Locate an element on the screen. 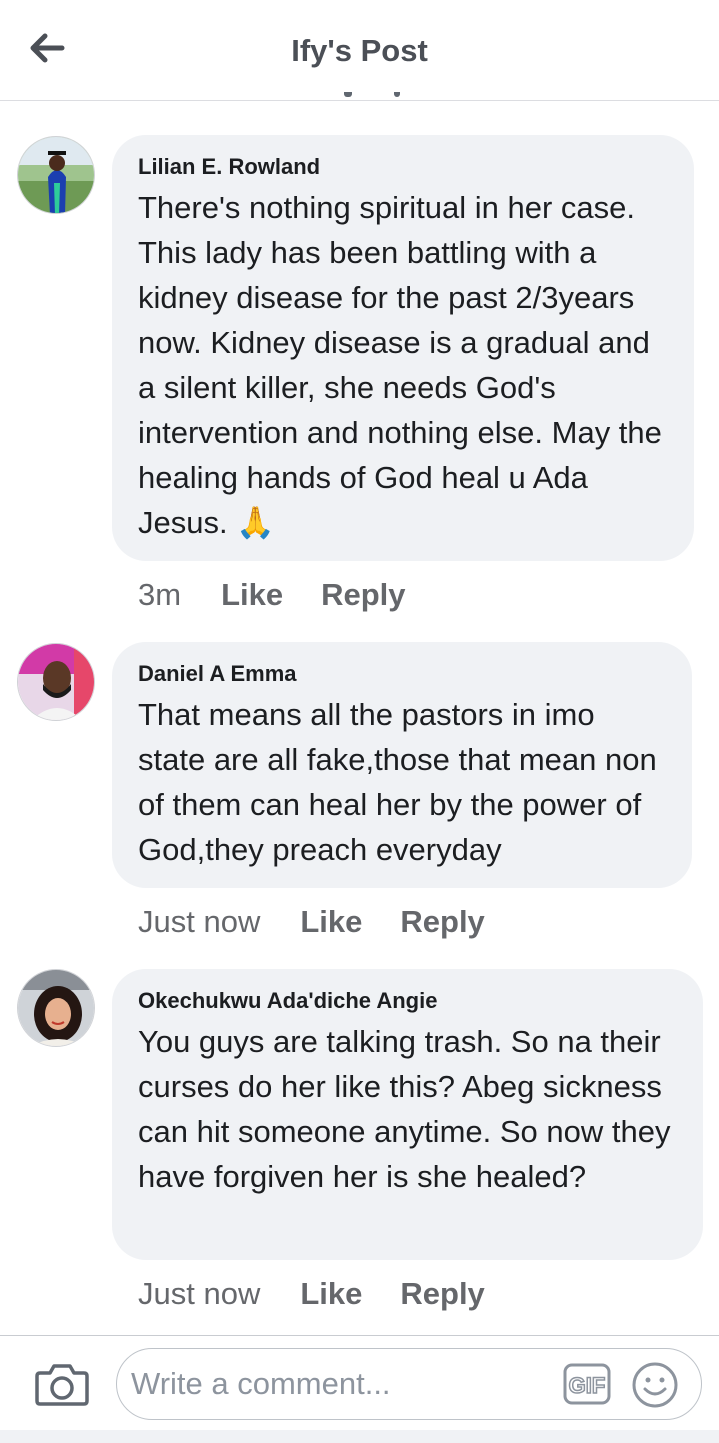 This screenshot has height=1443, width=719. page-title: Ify's Post is located at coordinates (359, 50).